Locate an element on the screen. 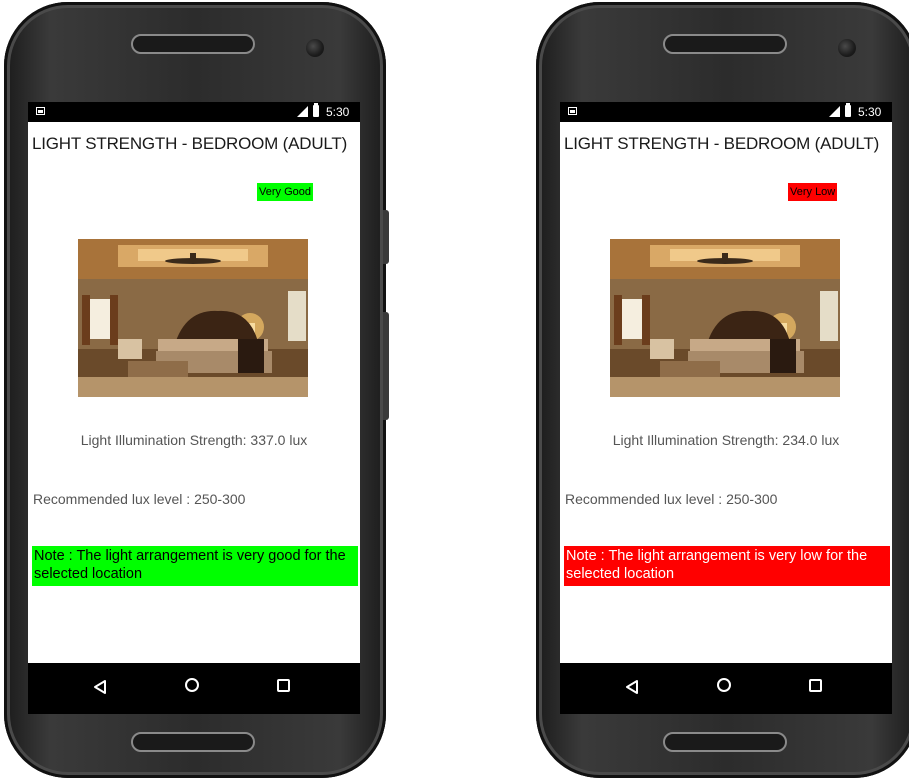 The height and width of the screenshot is (782, 909). rating-badge: Very Low is located at coordinates (813, 192).